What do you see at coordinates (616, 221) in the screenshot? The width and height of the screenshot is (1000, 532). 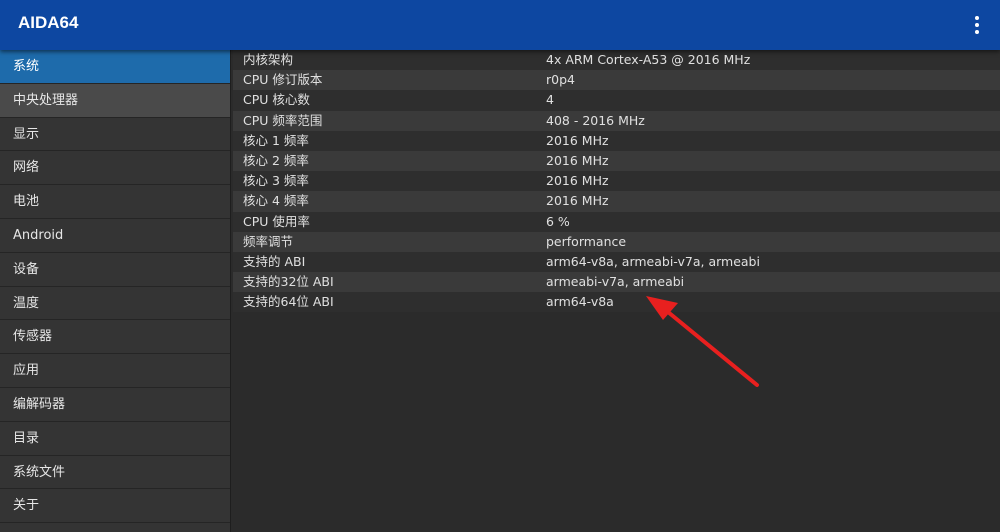 I see `detail-row: CPU 使用率 6 %` at bounding box center [616, 221].